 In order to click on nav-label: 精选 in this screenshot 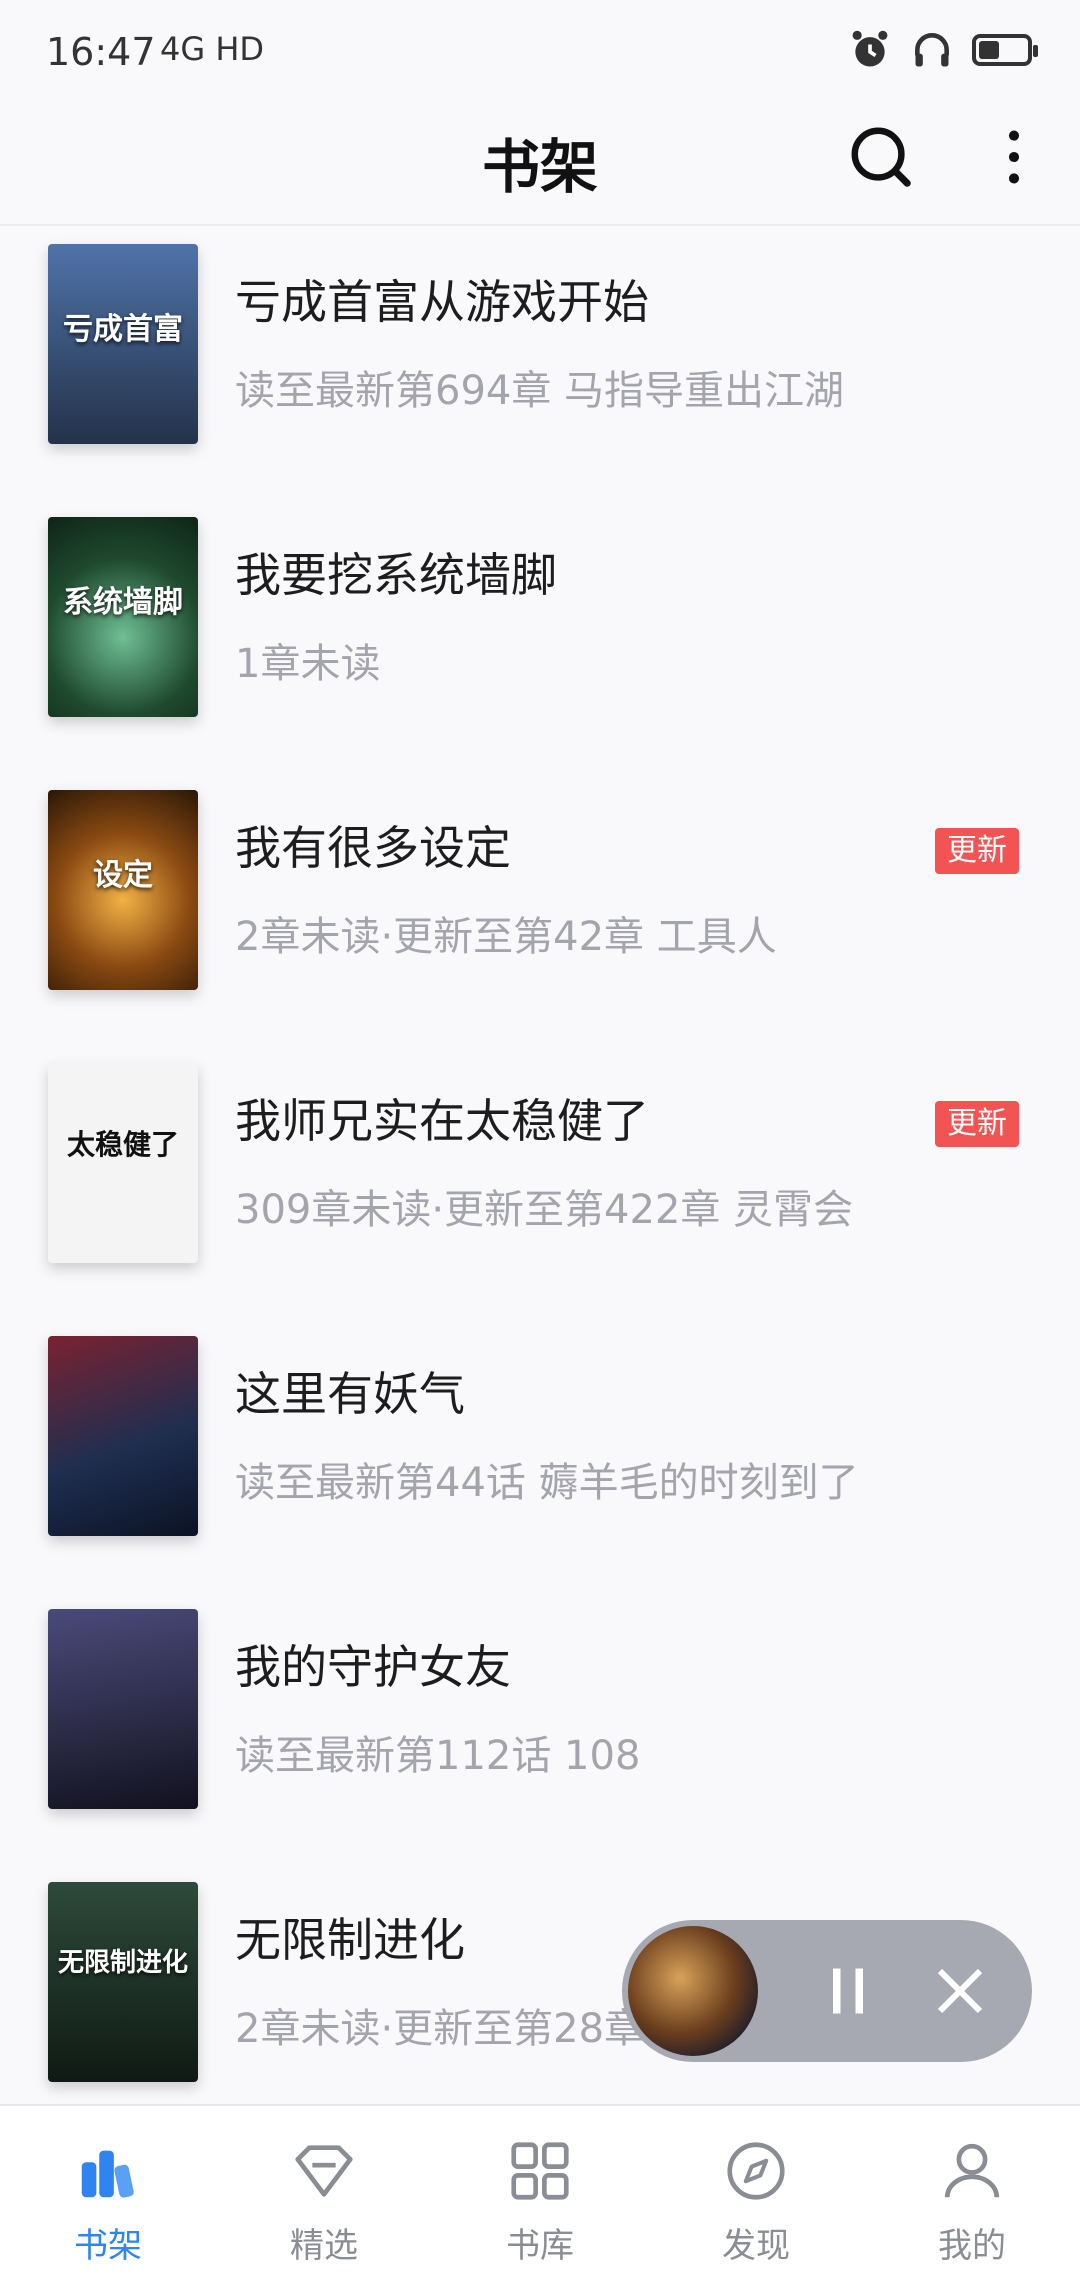, I will do `click(324, 2246)`.